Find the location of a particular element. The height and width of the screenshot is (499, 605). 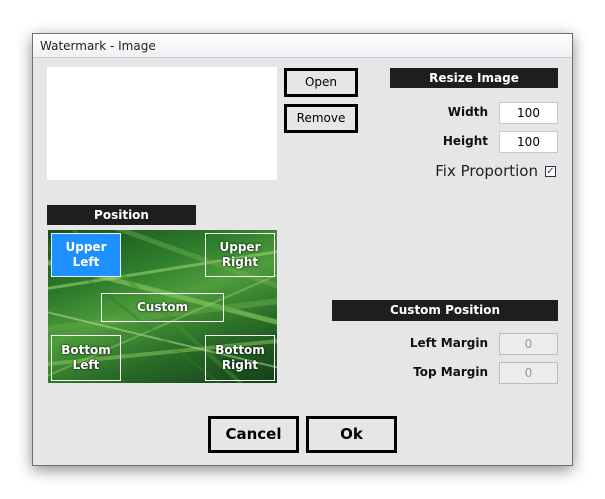

window-title: Watermark - Image is located at coordinates (98, 46).